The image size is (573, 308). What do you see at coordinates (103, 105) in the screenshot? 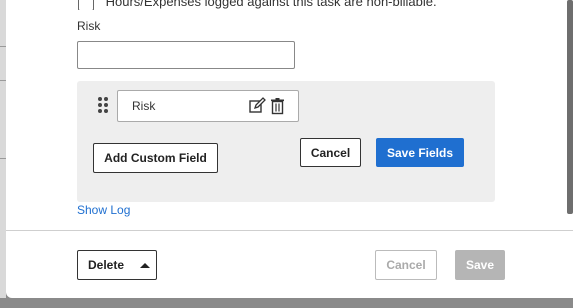
I see `drag-handle-icon` at bounding box center [103, 105].